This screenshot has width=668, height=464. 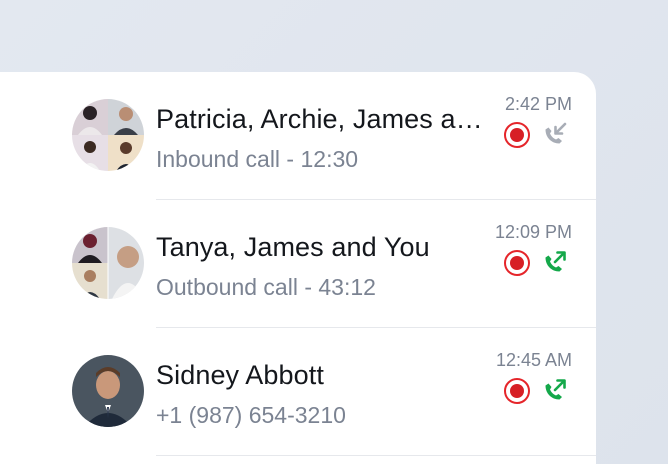 I want to click on inbound-call-icon, so click(x=556, y=133).